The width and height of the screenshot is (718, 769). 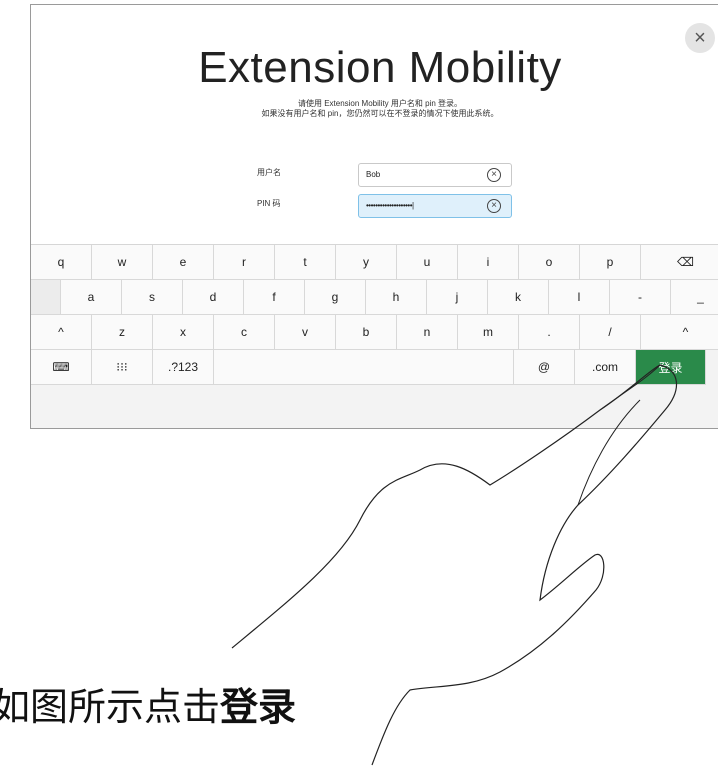 I want to click on caption-prefix: 如图所示点击, so click(x=110, y=708).